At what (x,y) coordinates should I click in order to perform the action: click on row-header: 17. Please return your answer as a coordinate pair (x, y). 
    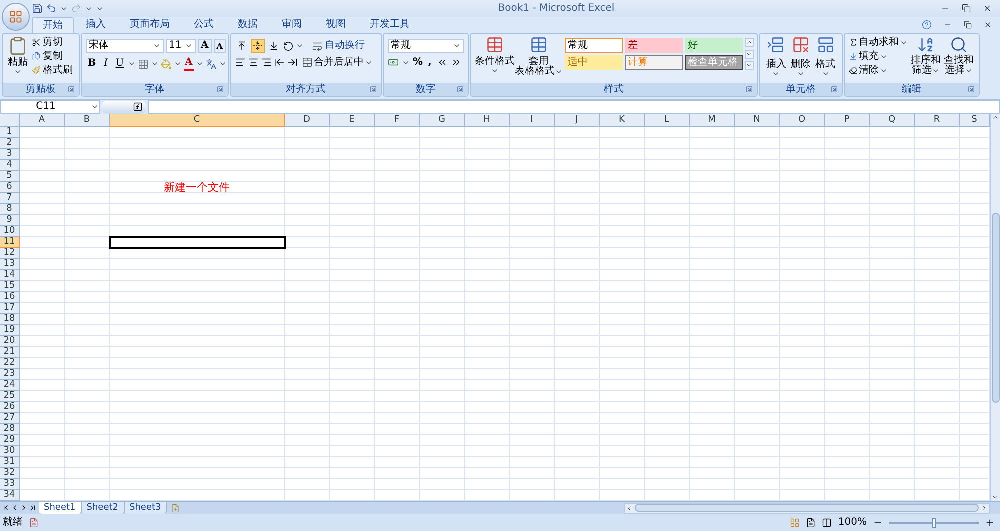
    Looking at the image, I should click on (10, 308).